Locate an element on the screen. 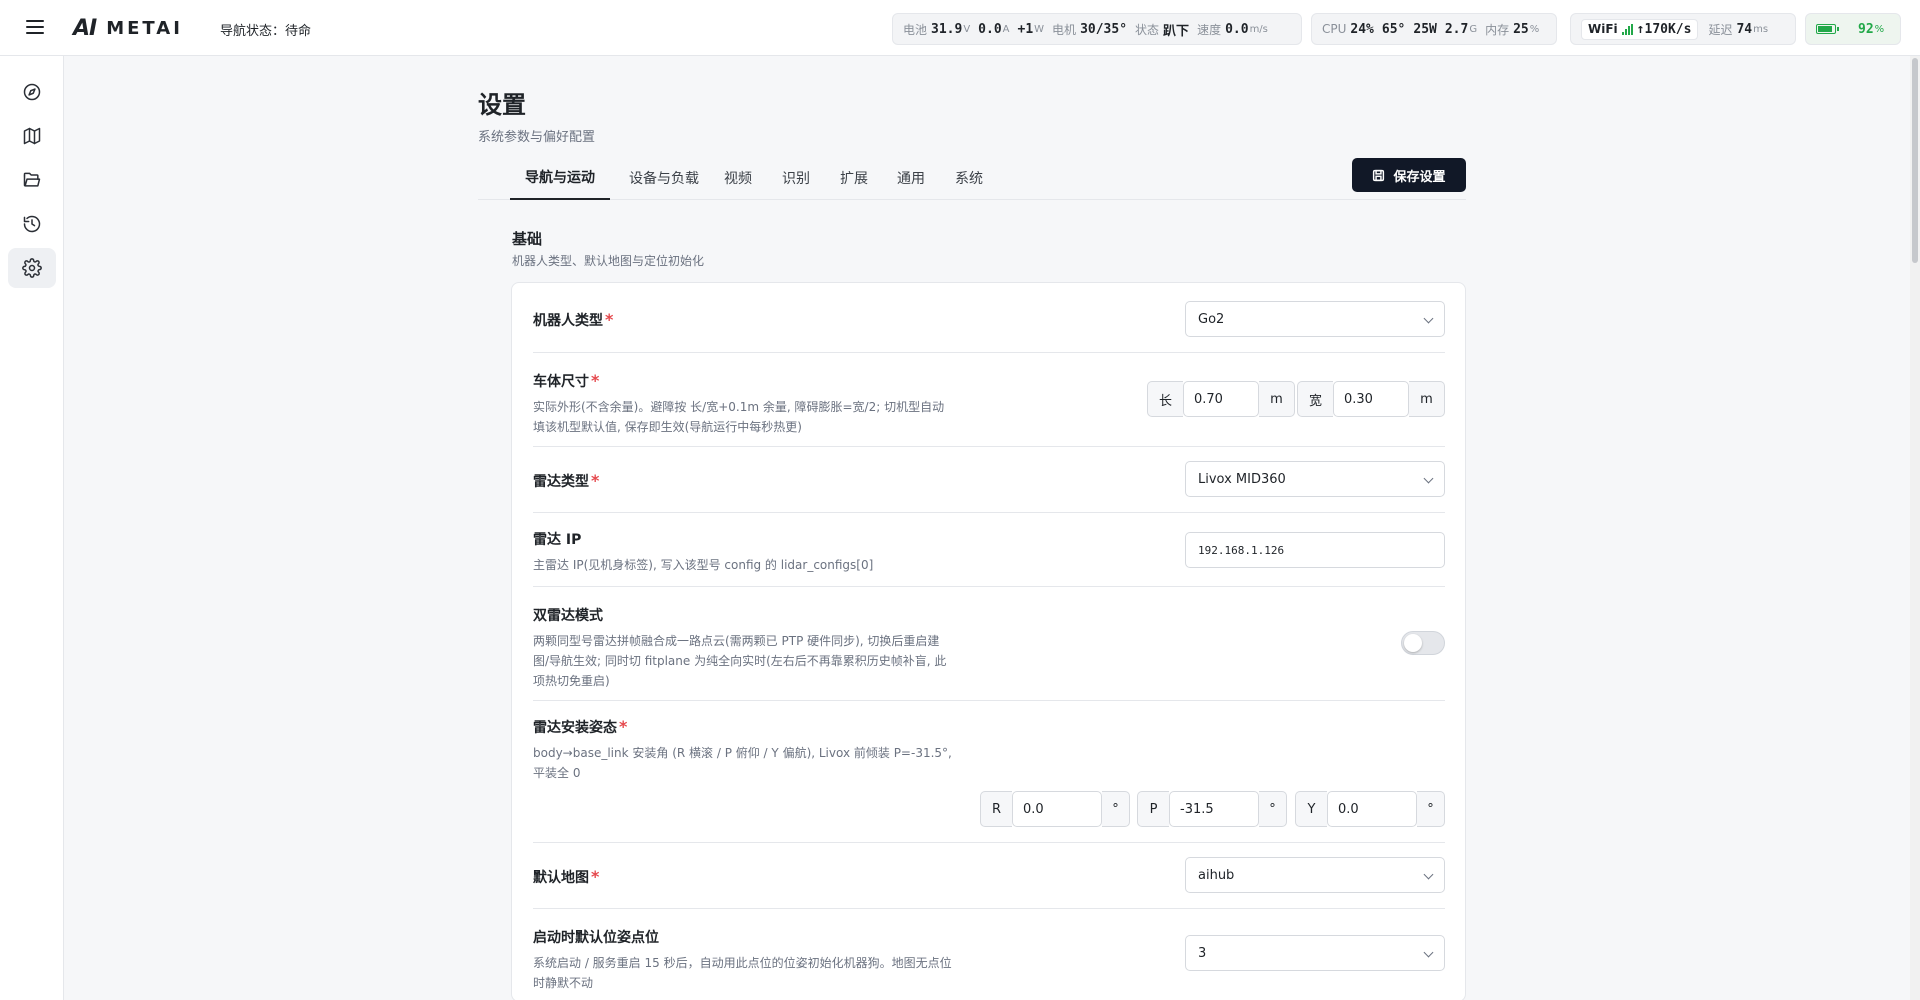 The width and height of the screenshot is (1920, 1000). state-value: 趴下 is located at coordinates (1176, 31).